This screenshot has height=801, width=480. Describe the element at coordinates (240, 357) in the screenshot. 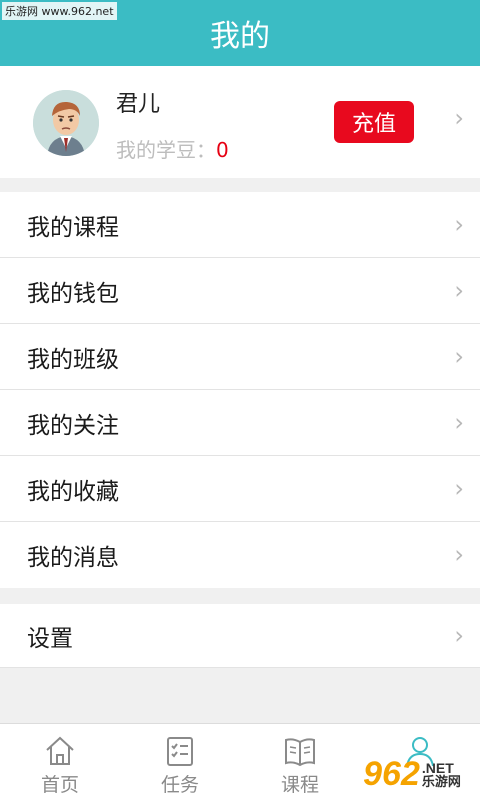

I see `menu-item-my-class: 我的班级 ›` at that location.